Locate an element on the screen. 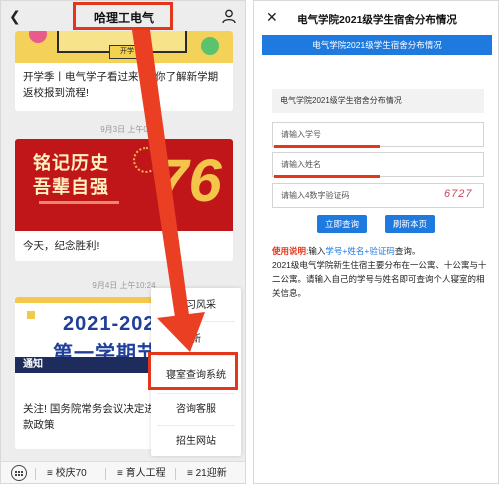 The image size is (499, 484). refresh-button: 刷新本页 is located at coordinates (410, 224).